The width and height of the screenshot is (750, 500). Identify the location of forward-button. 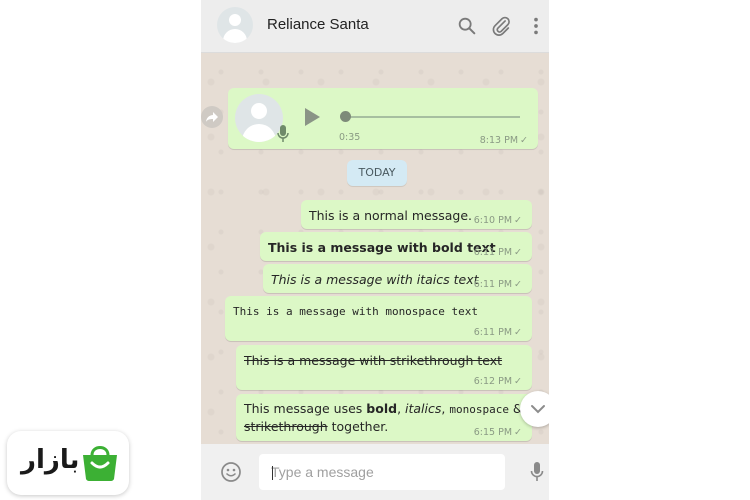
(212, 117).